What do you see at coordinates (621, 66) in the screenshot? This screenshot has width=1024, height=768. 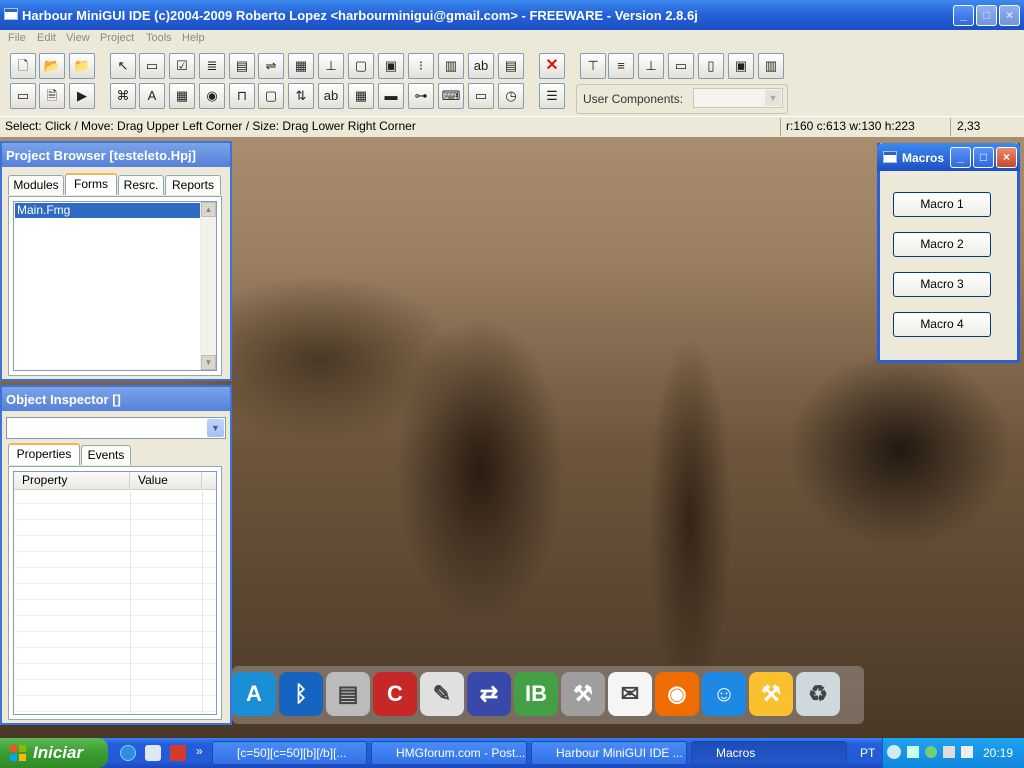 I see `align-center-icon: ≡` at bounding box center [621, 66].